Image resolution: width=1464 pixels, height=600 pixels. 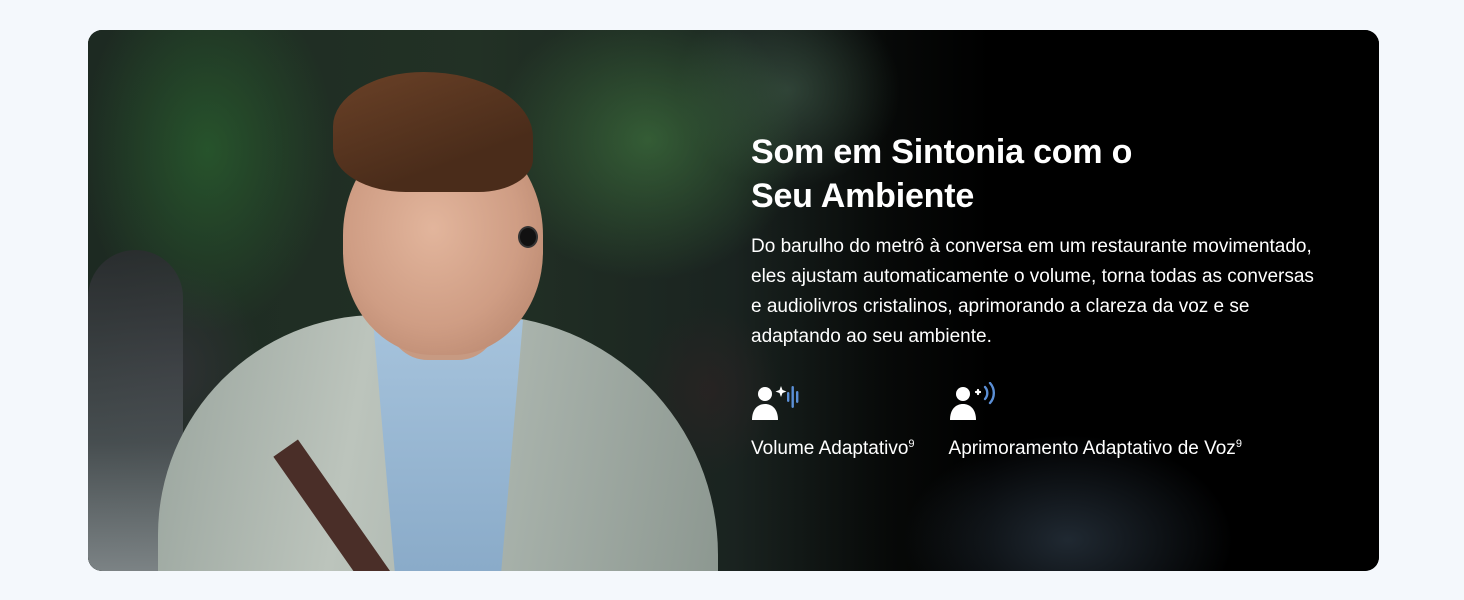 What do you see at coordinates (1092, 448) in the screenshot?
I see `feature-label-text: Aprimoramento Adaptativo de Voz` at bounding box center [1092, 448].